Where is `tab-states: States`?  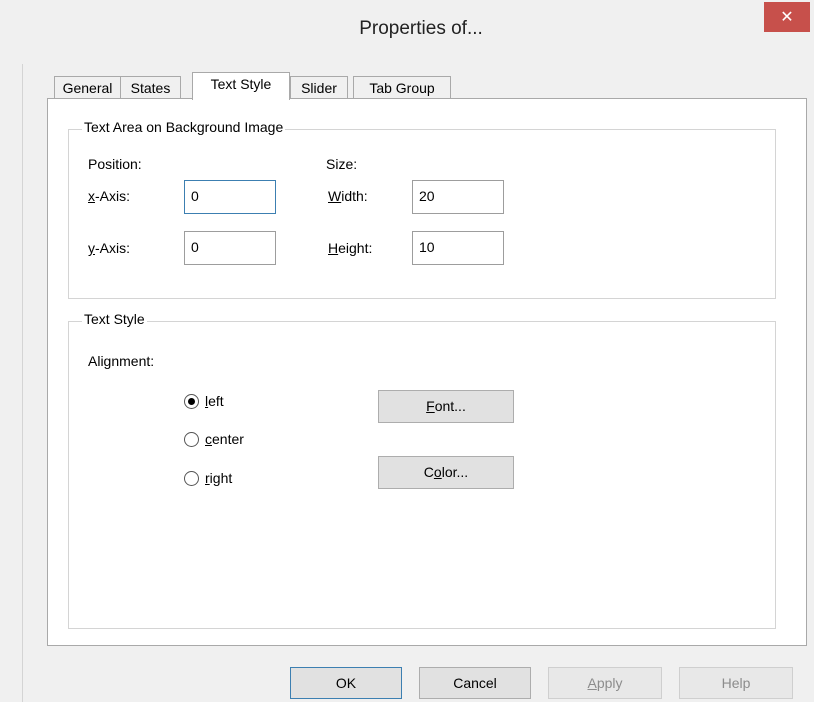 tab-states: States is located at coordinates (150, 87).